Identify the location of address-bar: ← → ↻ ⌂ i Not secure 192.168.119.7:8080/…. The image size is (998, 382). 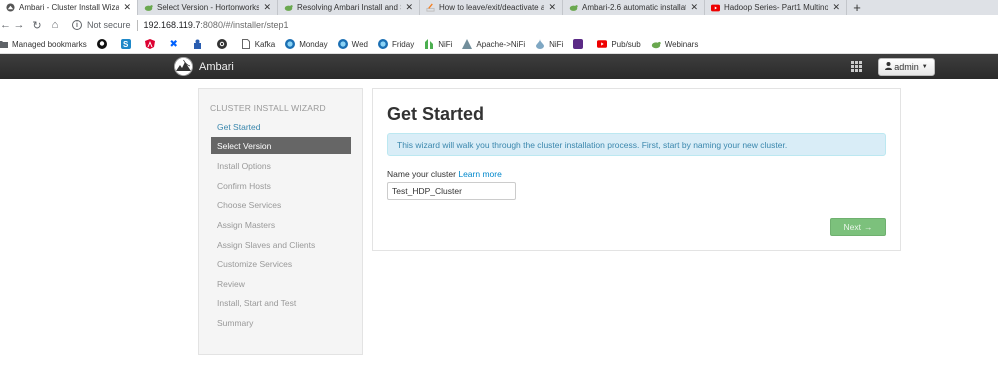
(499, 25).